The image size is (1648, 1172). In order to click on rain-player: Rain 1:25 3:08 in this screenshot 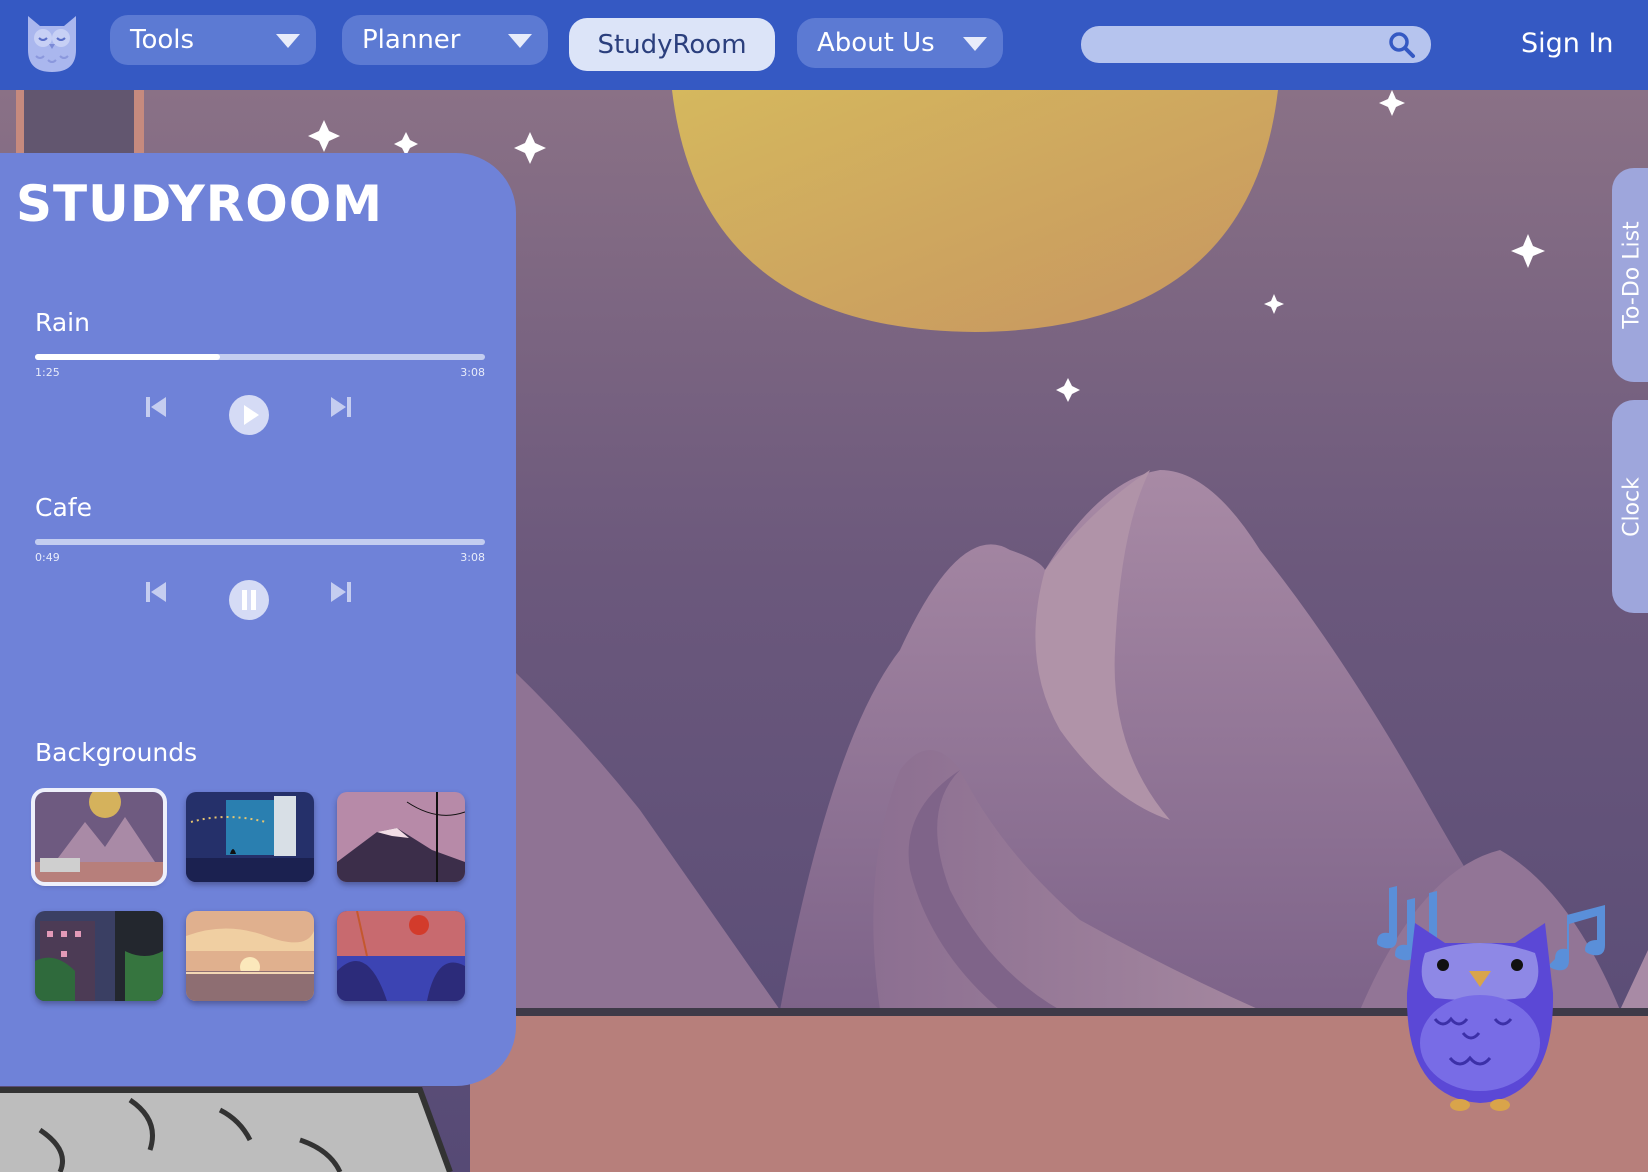, I will do `click(260, 371)`.